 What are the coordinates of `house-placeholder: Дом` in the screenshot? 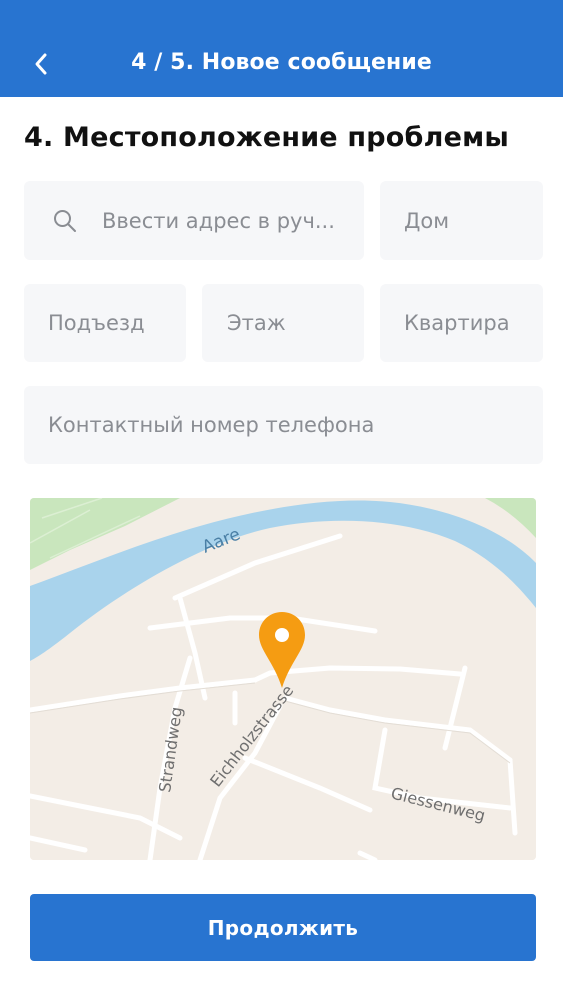 It's located at (427, 220).